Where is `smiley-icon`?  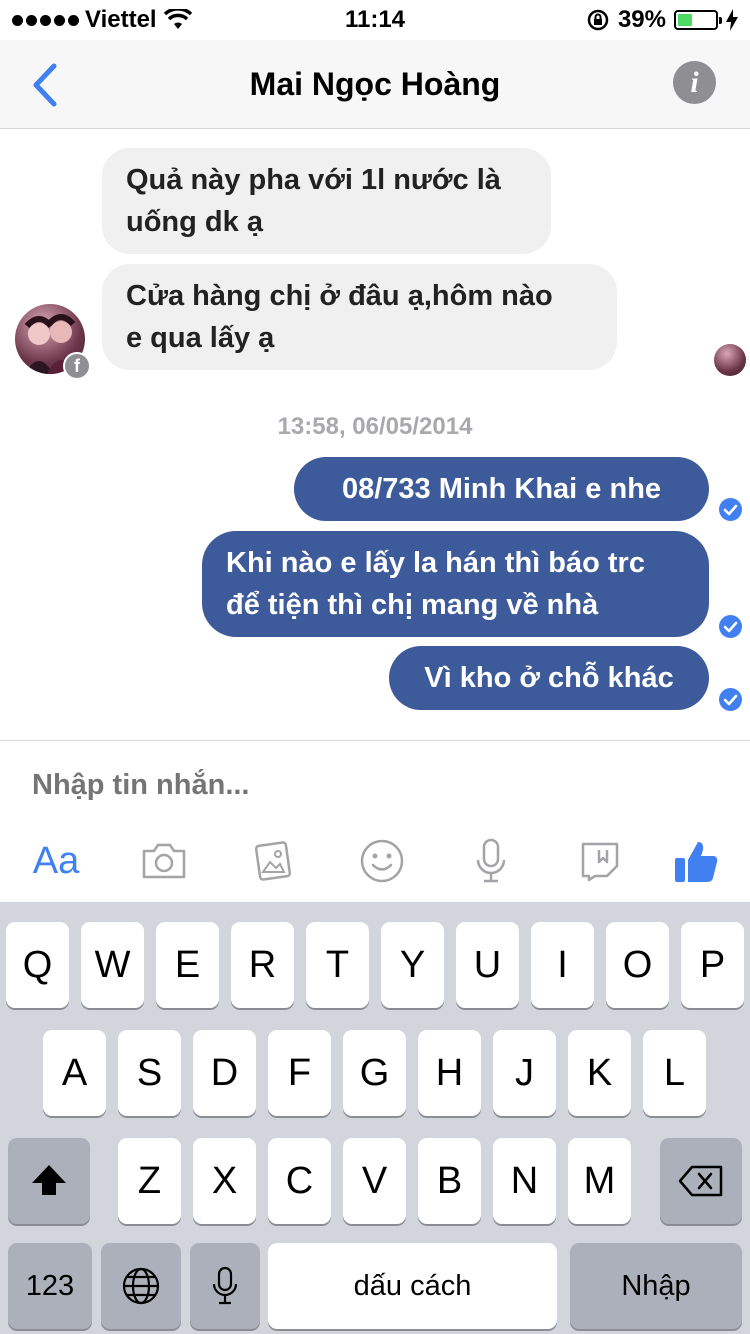 smiley-icon is located at coordinates (382, 861).